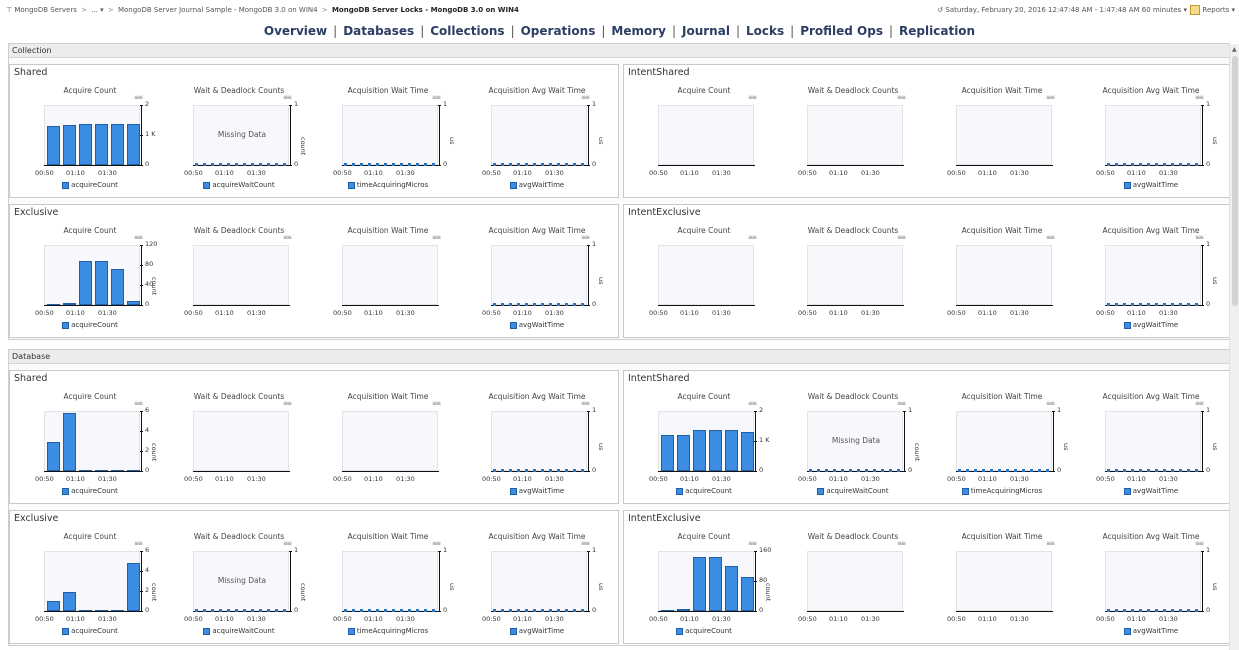  What do you see at coordinates (378, 31) in the screenshot?
I see `nav-databases: Databases` at bounding box center [378, 31].